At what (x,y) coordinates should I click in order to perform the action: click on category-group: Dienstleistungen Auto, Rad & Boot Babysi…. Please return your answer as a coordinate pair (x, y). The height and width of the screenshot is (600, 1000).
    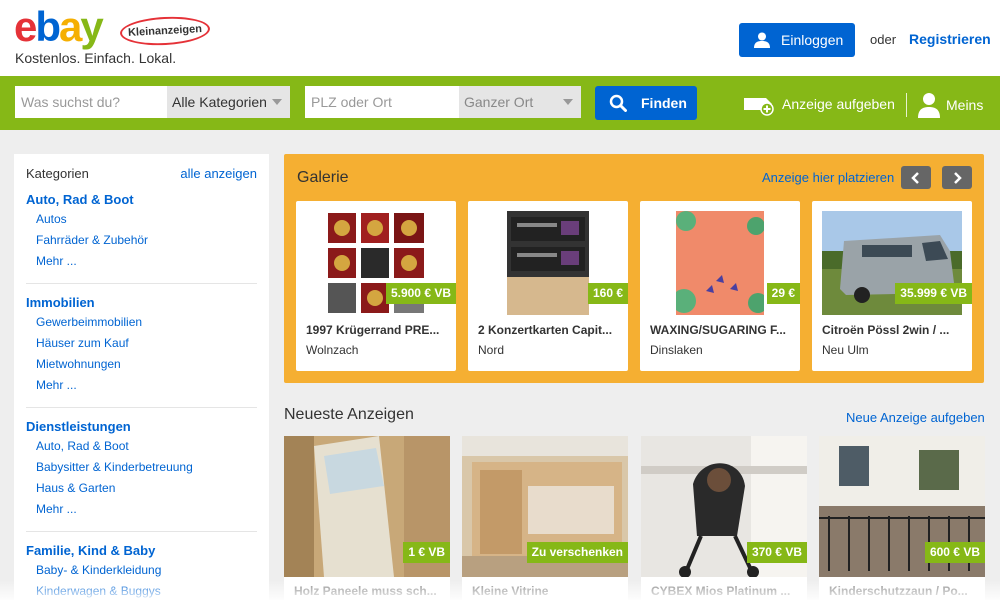
    Looking at the image, I should click on (141, 475).